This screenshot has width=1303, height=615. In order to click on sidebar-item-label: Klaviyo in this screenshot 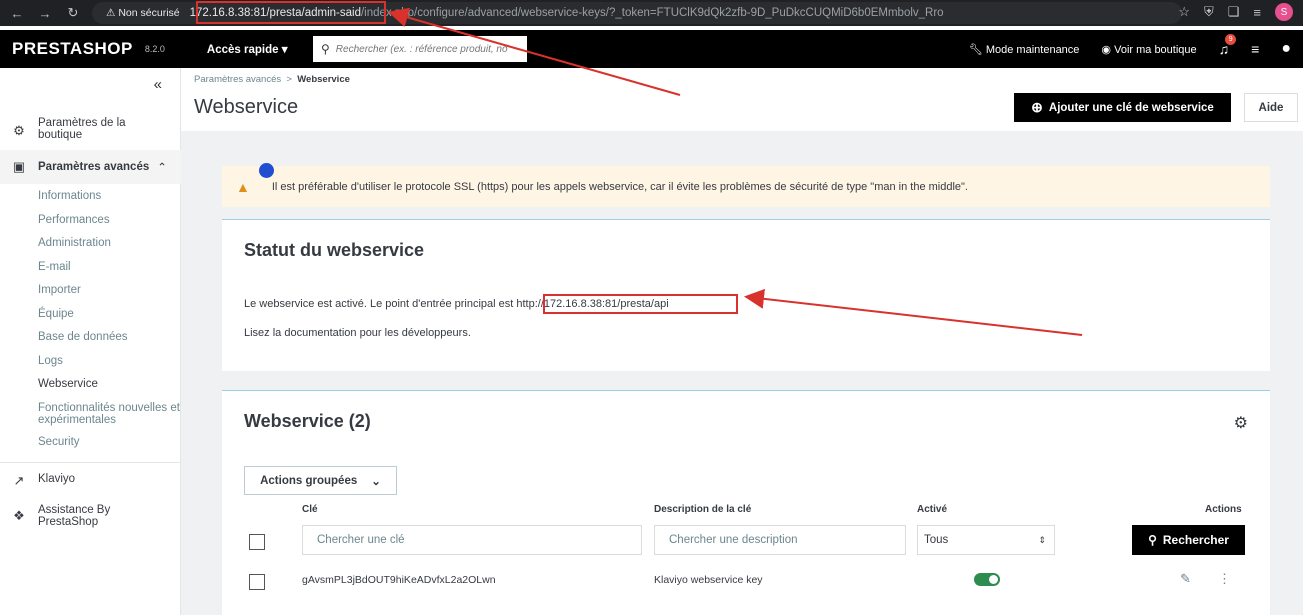, I will do `click(57, 479)`.